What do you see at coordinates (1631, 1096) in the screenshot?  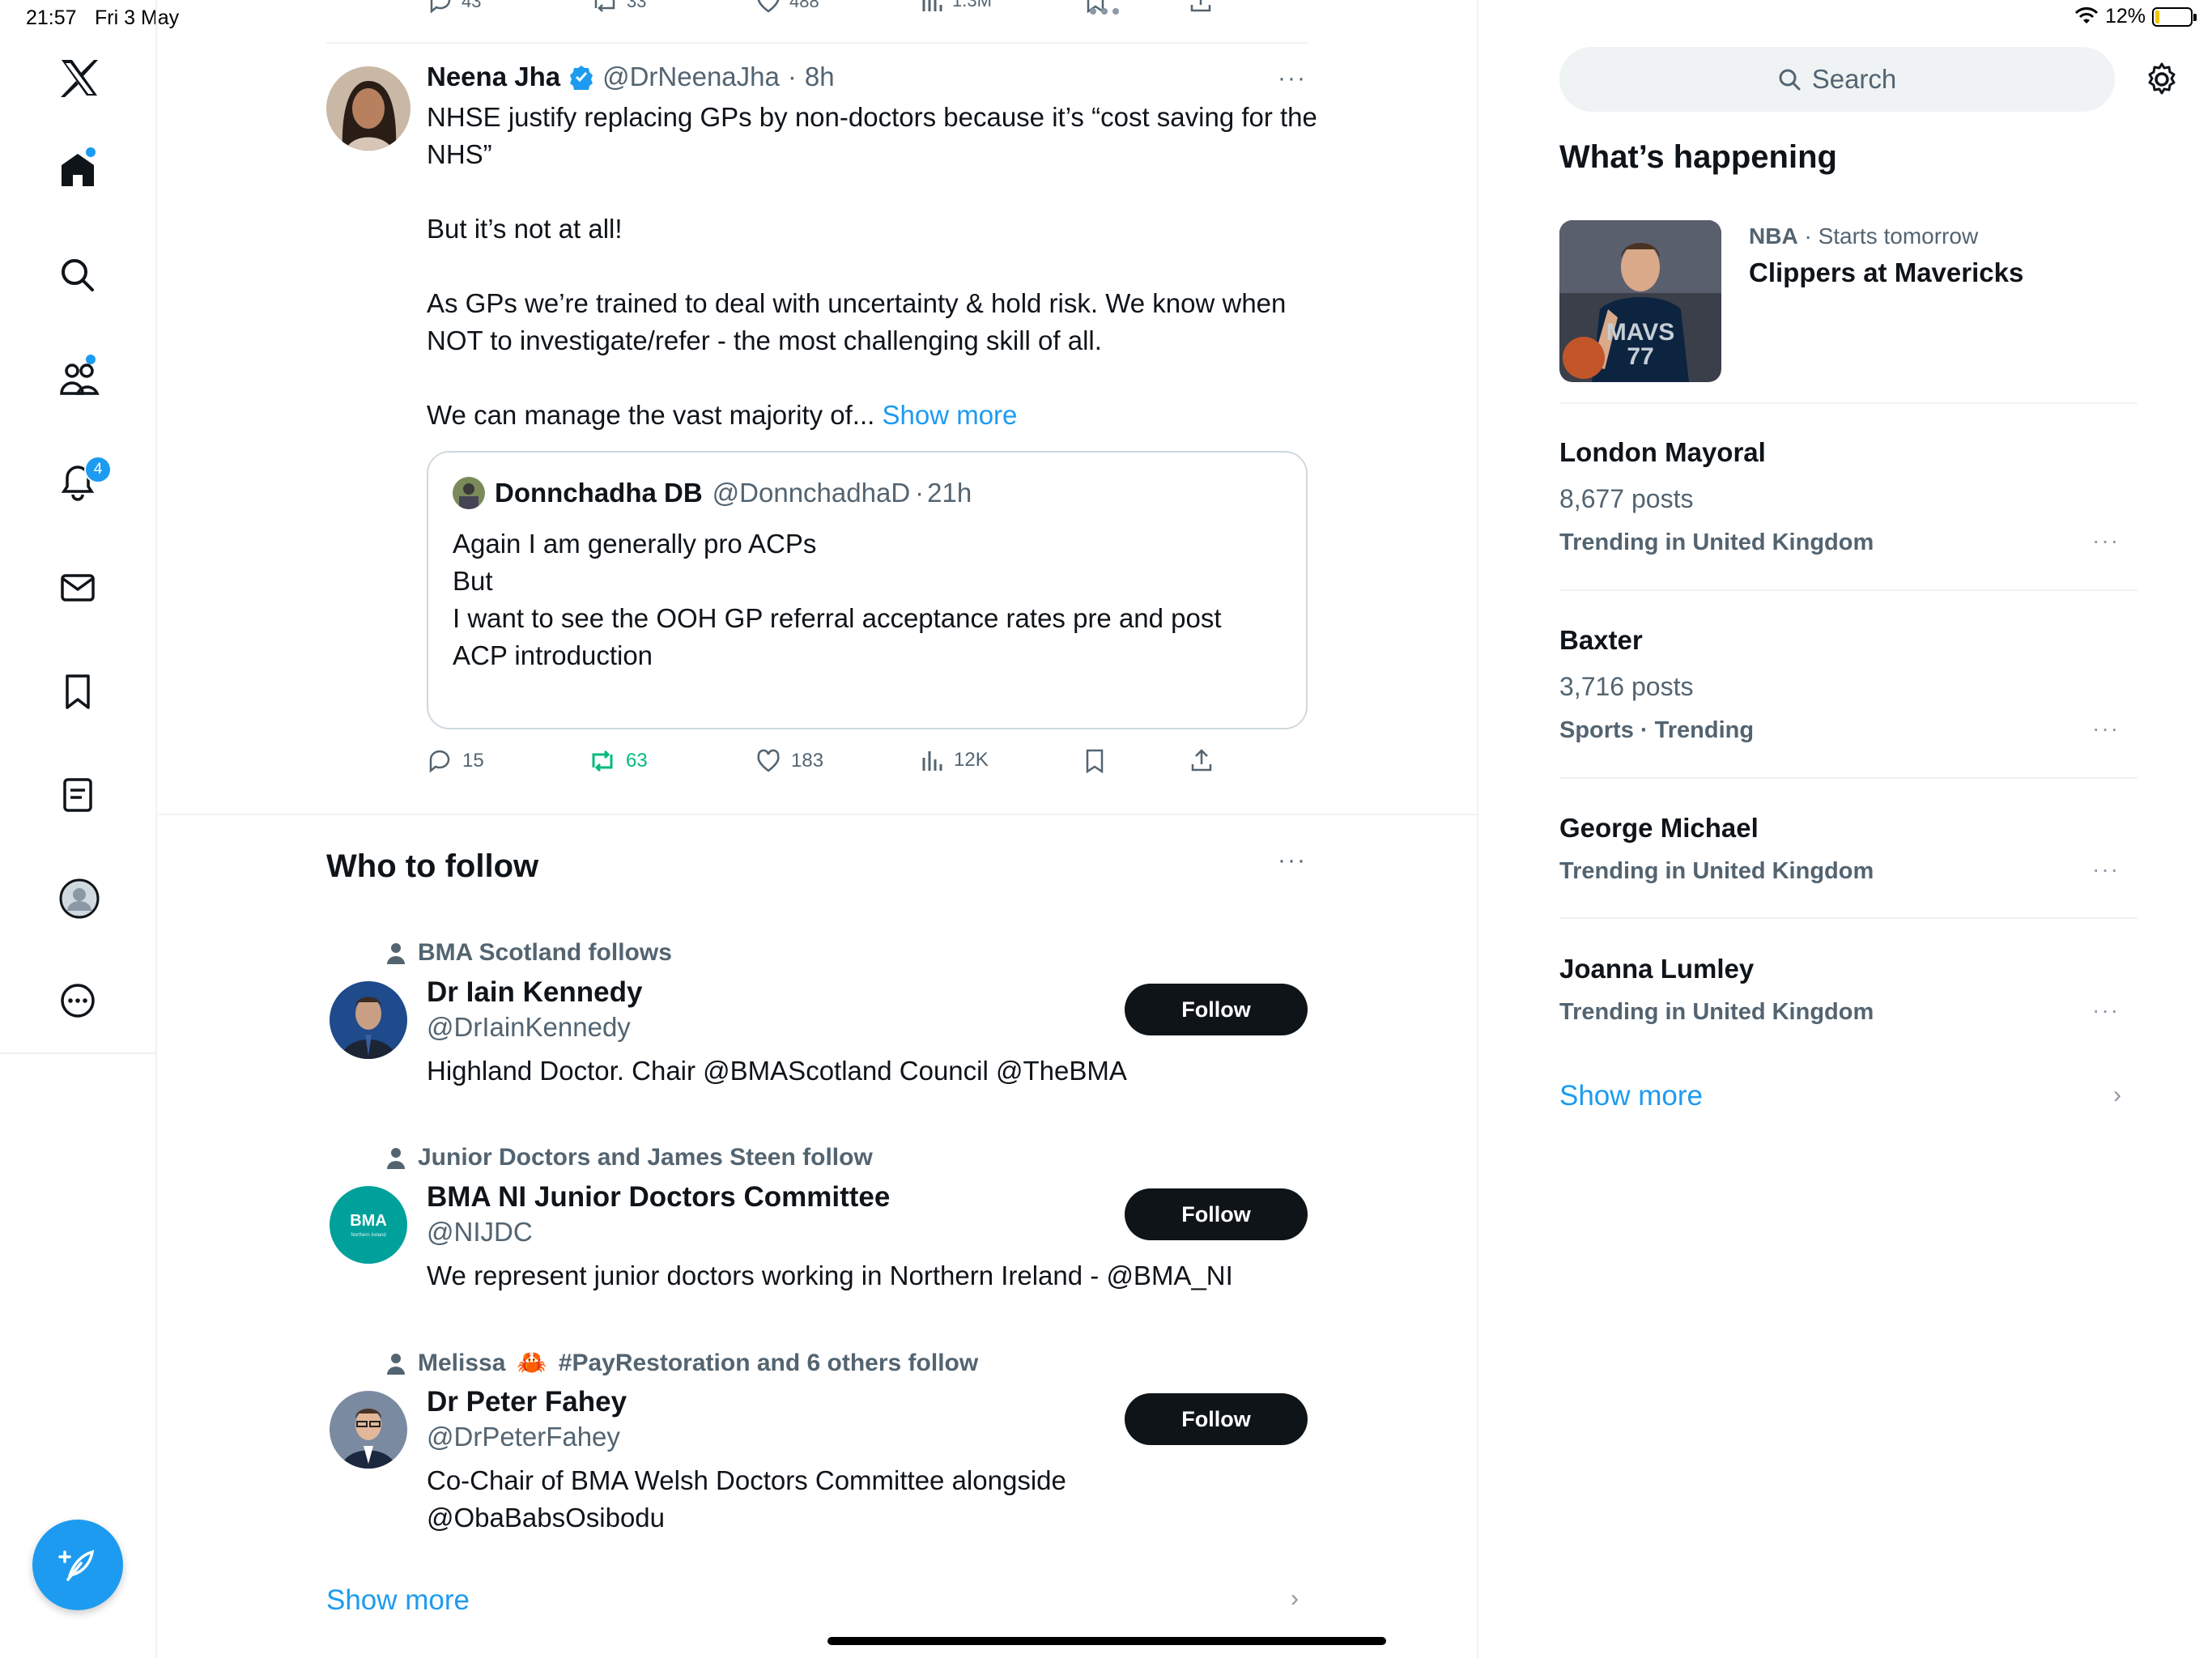 I see `trends-show-more-link: Show more` at bounding box center [1631, 1096].